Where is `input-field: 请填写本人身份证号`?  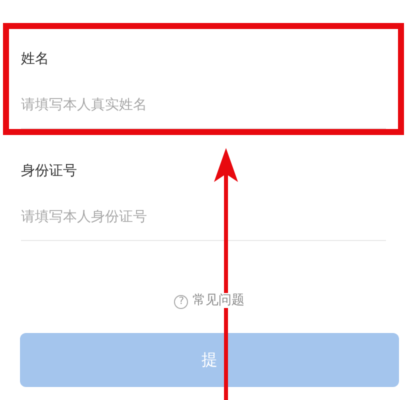
input-field: 请填写本人身份证号 is located at coordinates (203, 217).